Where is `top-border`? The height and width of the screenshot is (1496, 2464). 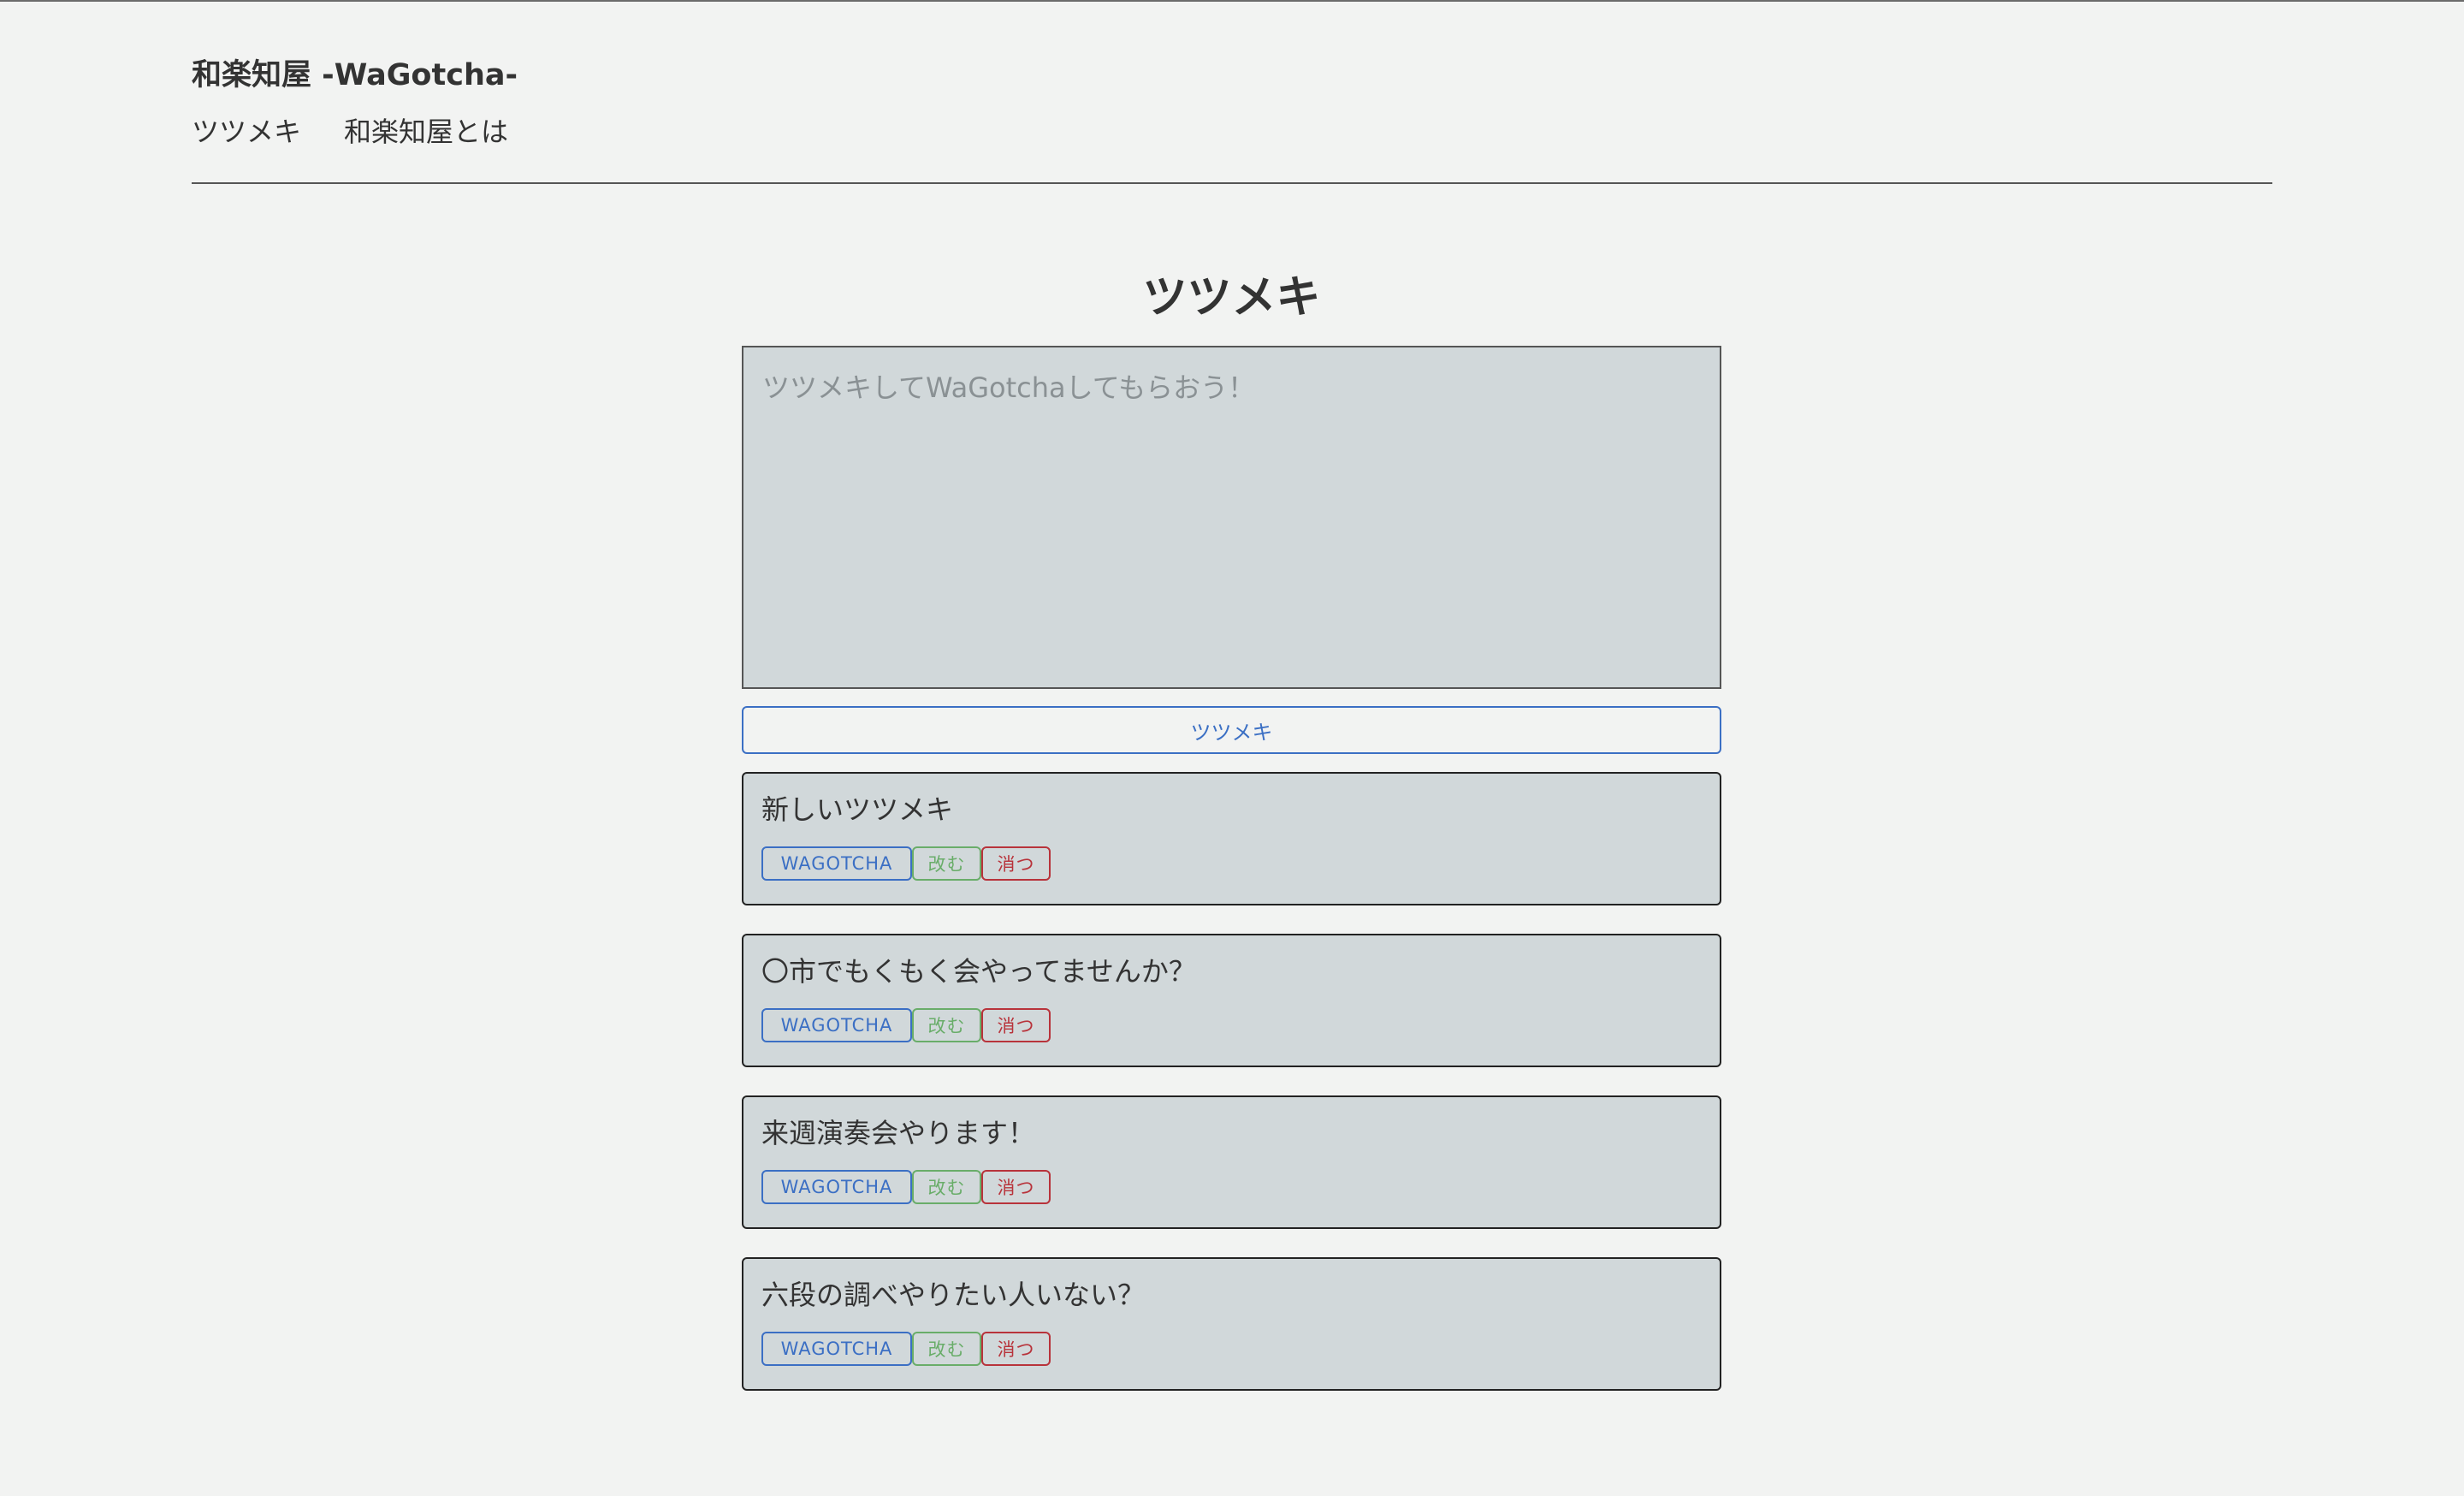
top-border is located at coordinates (1232, 1).